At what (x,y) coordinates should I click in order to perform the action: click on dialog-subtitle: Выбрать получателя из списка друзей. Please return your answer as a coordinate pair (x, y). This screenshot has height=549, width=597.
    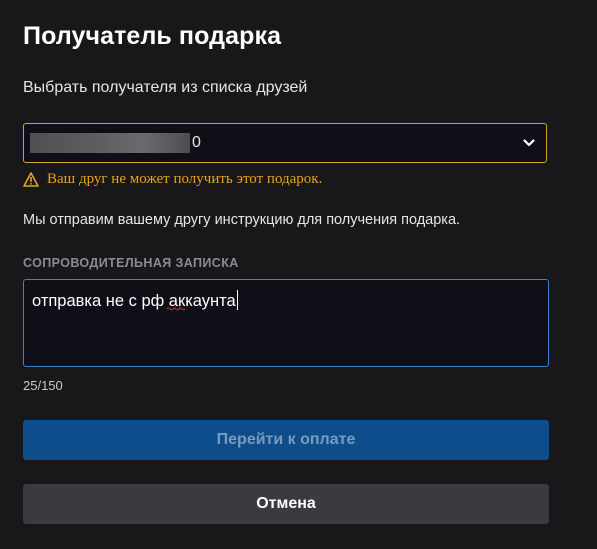
    Looking at the image, I should click on (165, 87).